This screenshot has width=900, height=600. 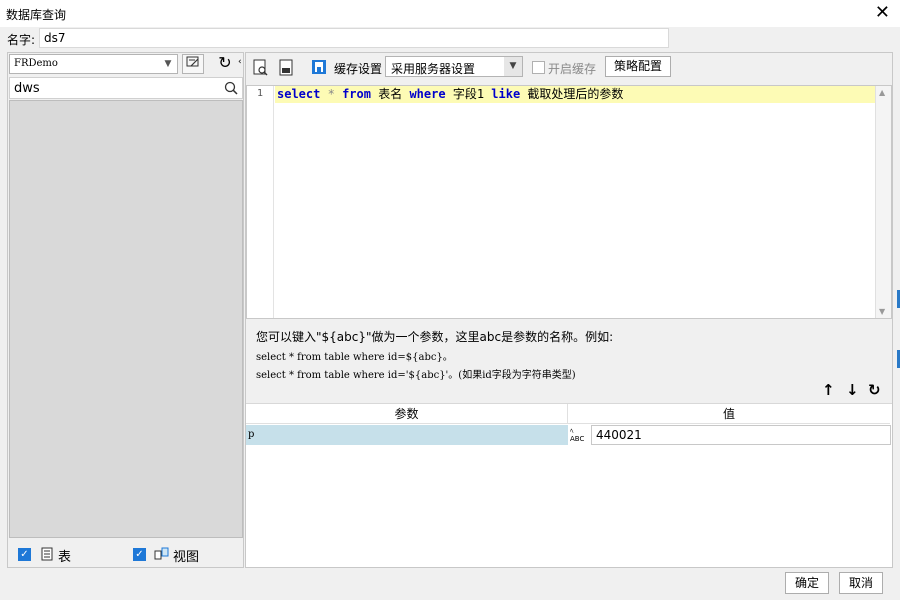 What do you see at coordinates (450, 13) in the screenshot?
I see `title-bar: 数据库查询 ✕` at bounding box center [450, 13].